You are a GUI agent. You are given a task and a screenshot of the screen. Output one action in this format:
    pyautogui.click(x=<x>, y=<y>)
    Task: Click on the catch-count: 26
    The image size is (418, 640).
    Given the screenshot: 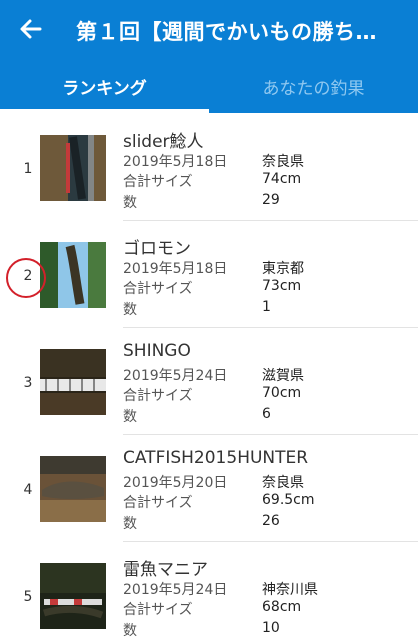 What is the action you would take?
    pyautogui.click(x=271, y=521)
    